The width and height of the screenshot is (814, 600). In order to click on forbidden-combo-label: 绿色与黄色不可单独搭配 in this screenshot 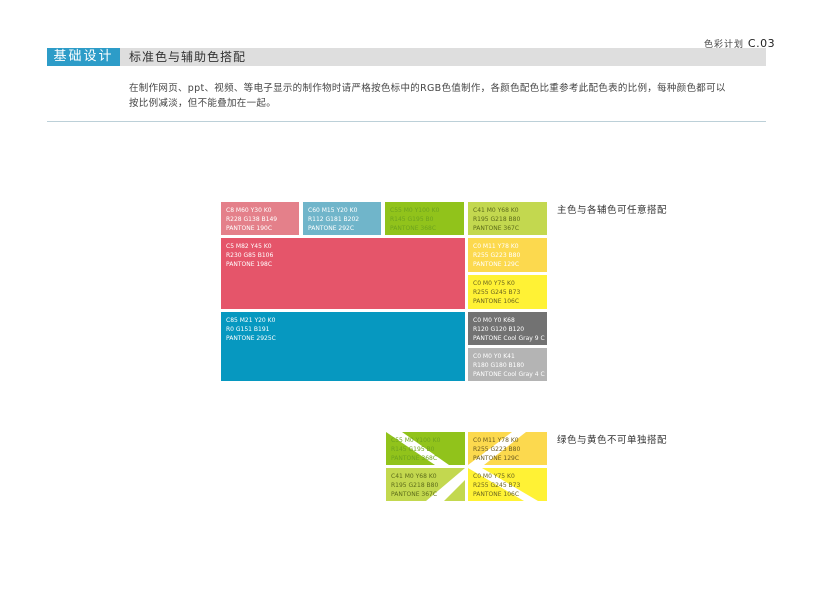, I will do `click(612, 440)`.